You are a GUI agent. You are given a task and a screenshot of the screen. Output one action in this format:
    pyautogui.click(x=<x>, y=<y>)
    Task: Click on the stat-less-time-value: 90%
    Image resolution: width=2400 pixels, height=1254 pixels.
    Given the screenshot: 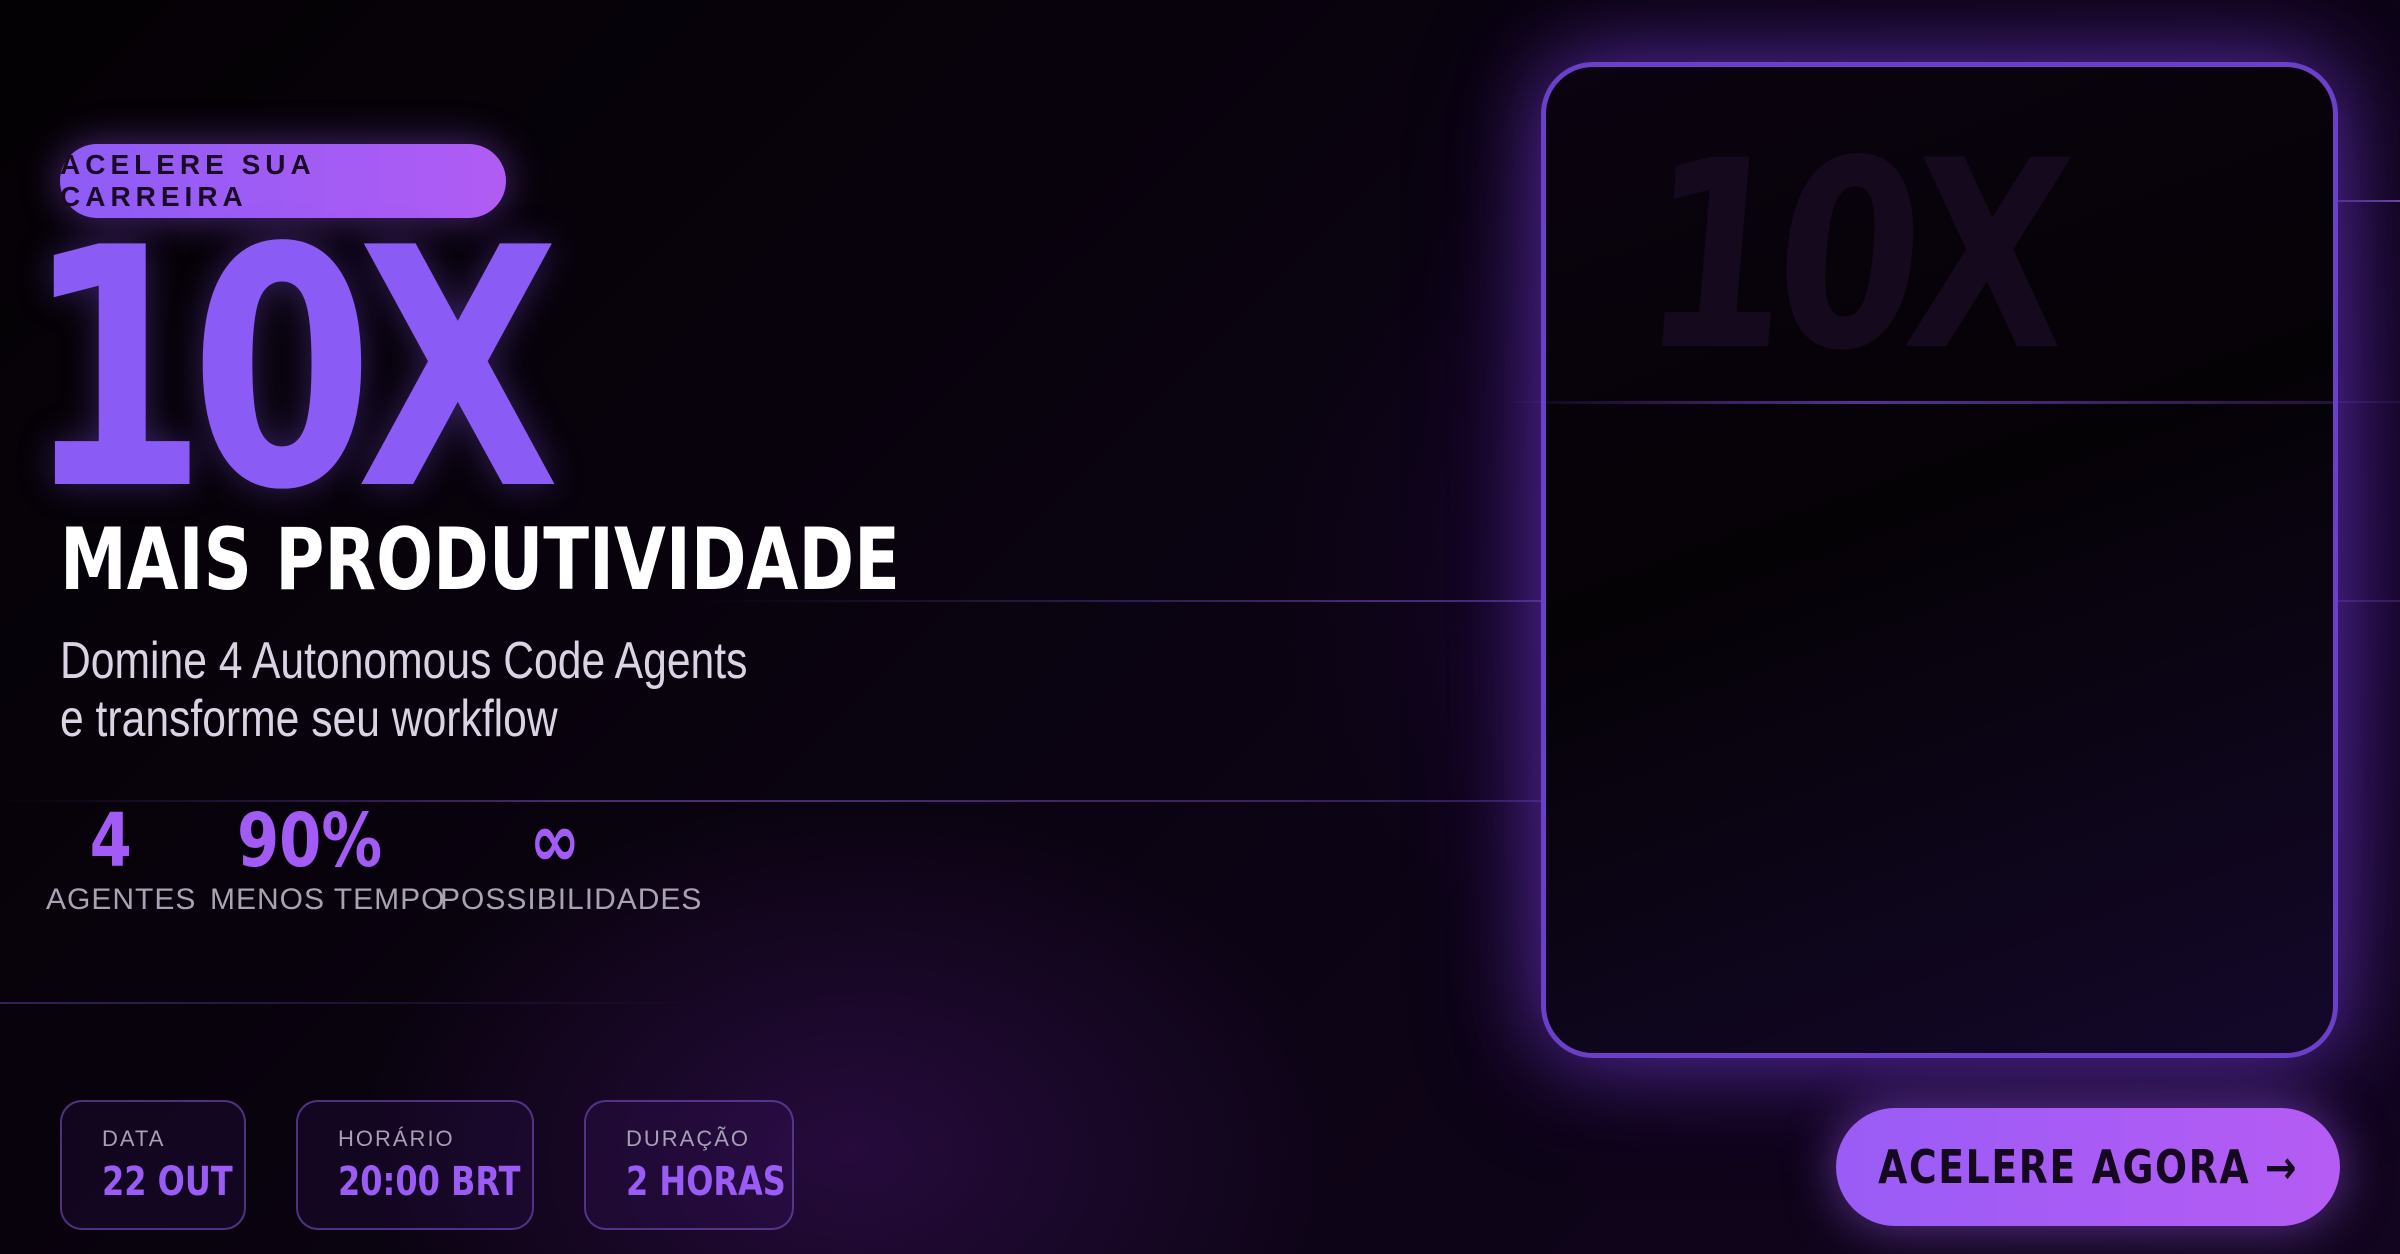 What is the action you would take?
    pyautogui.click(x=310, y=841)
    